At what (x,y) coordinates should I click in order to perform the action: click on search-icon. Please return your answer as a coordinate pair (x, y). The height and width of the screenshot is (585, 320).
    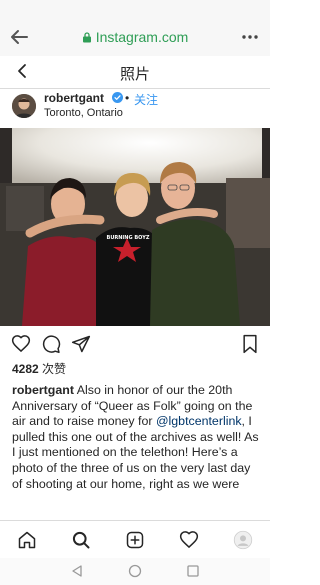
    Looking at the image, I should click on (81, 540).